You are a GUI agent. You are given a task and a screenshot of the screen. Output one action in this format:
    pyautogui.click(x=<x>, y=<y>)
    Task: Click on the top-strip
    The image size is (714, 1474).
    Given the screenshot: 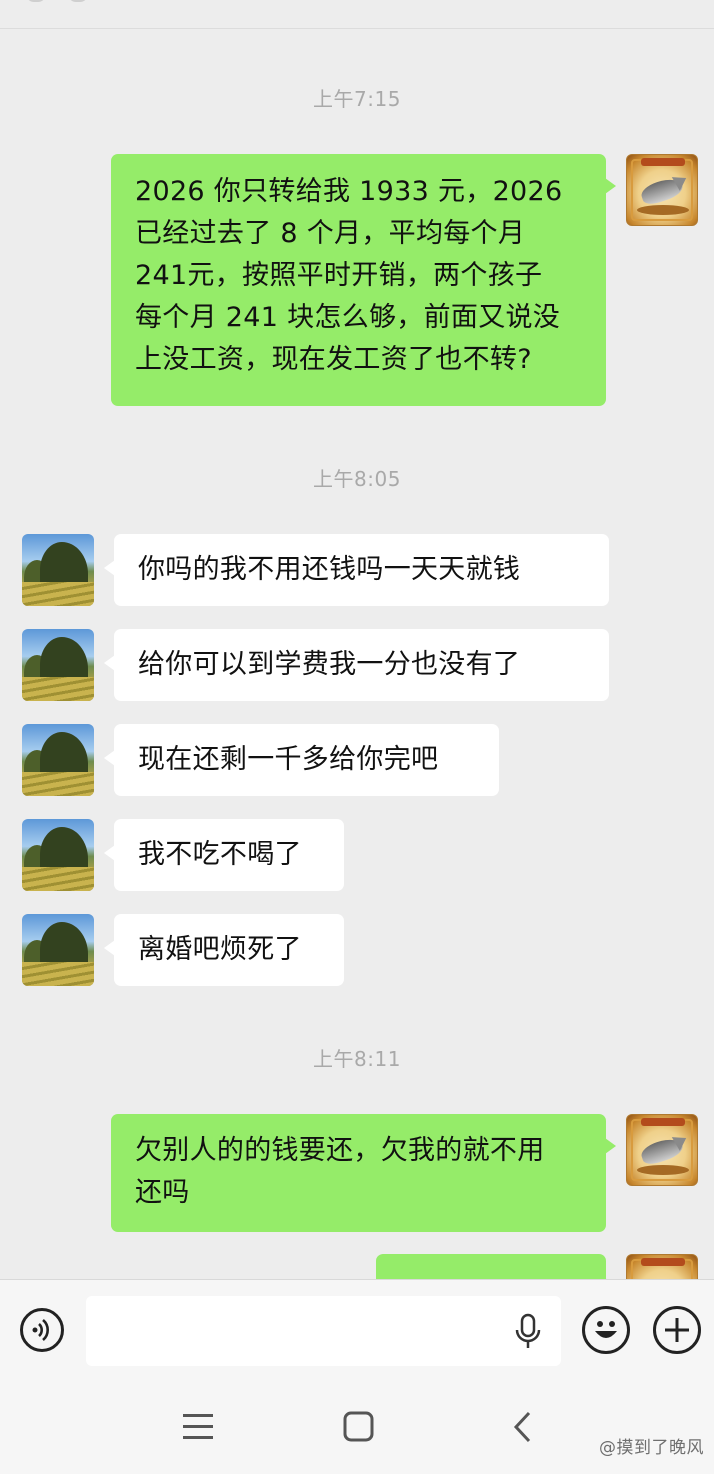 What is the action you would take?
    pyautogui.click(x=357, y=14)
    